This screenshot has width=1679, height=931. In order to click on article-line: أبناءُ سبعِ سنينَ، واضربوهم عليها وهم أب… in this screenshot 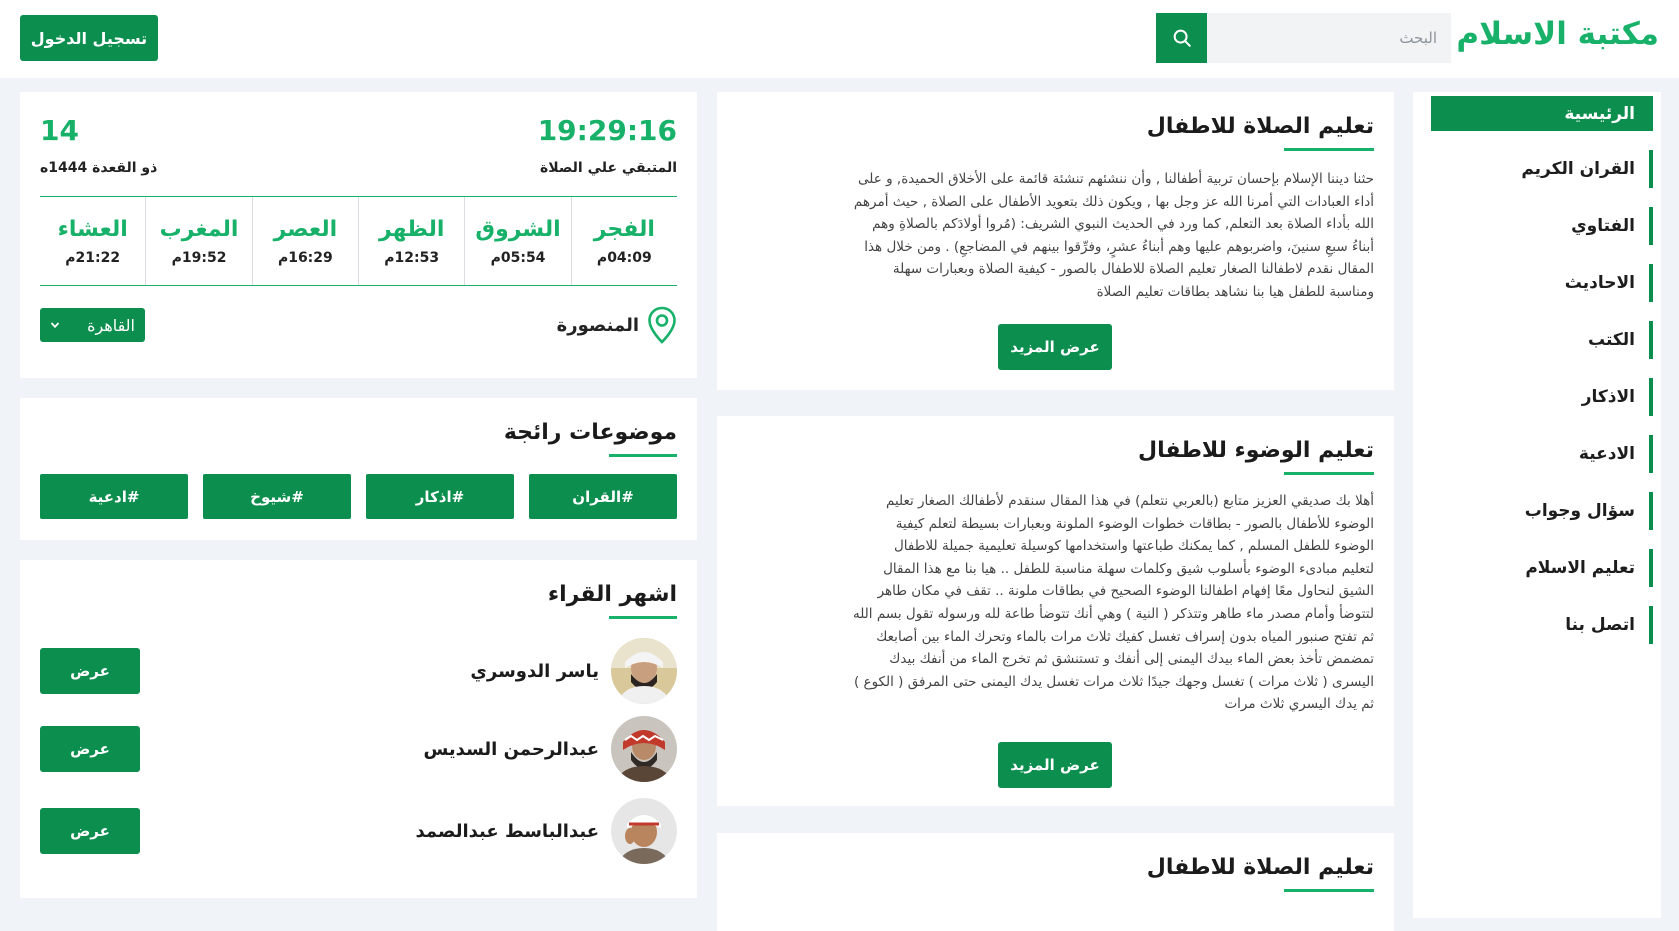, I will do `click(1119, 246)`.